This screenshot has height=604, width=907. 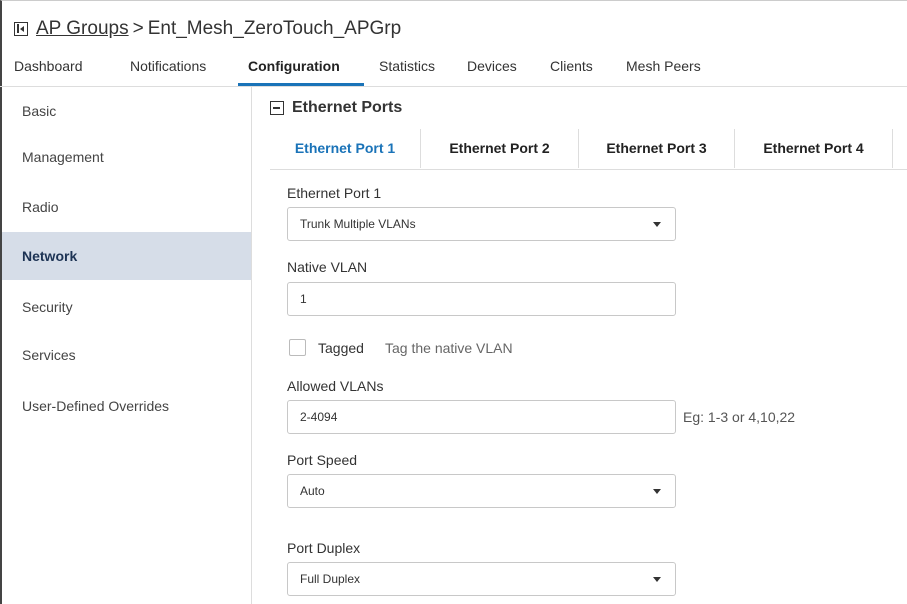 What do you see at coordinates (126, 406) in the screenshot?
I see `sidebar-item-user-defined-overrides: User-Defined Overrides` at bounding box center [126, 406].